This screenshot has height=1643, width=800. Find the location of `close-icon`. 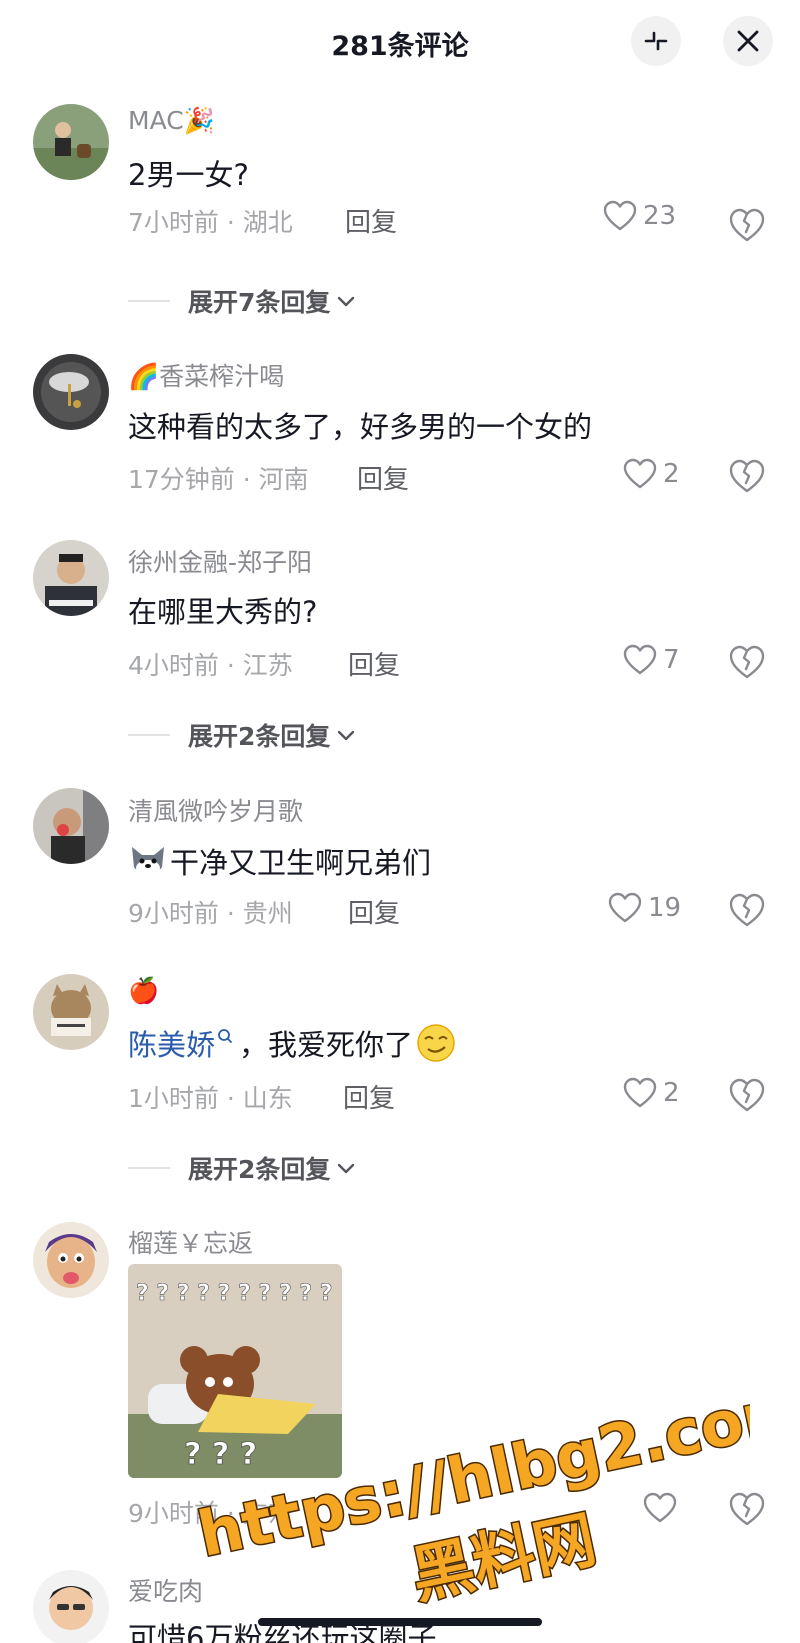

close-icon is located at coordinates (748, 41).